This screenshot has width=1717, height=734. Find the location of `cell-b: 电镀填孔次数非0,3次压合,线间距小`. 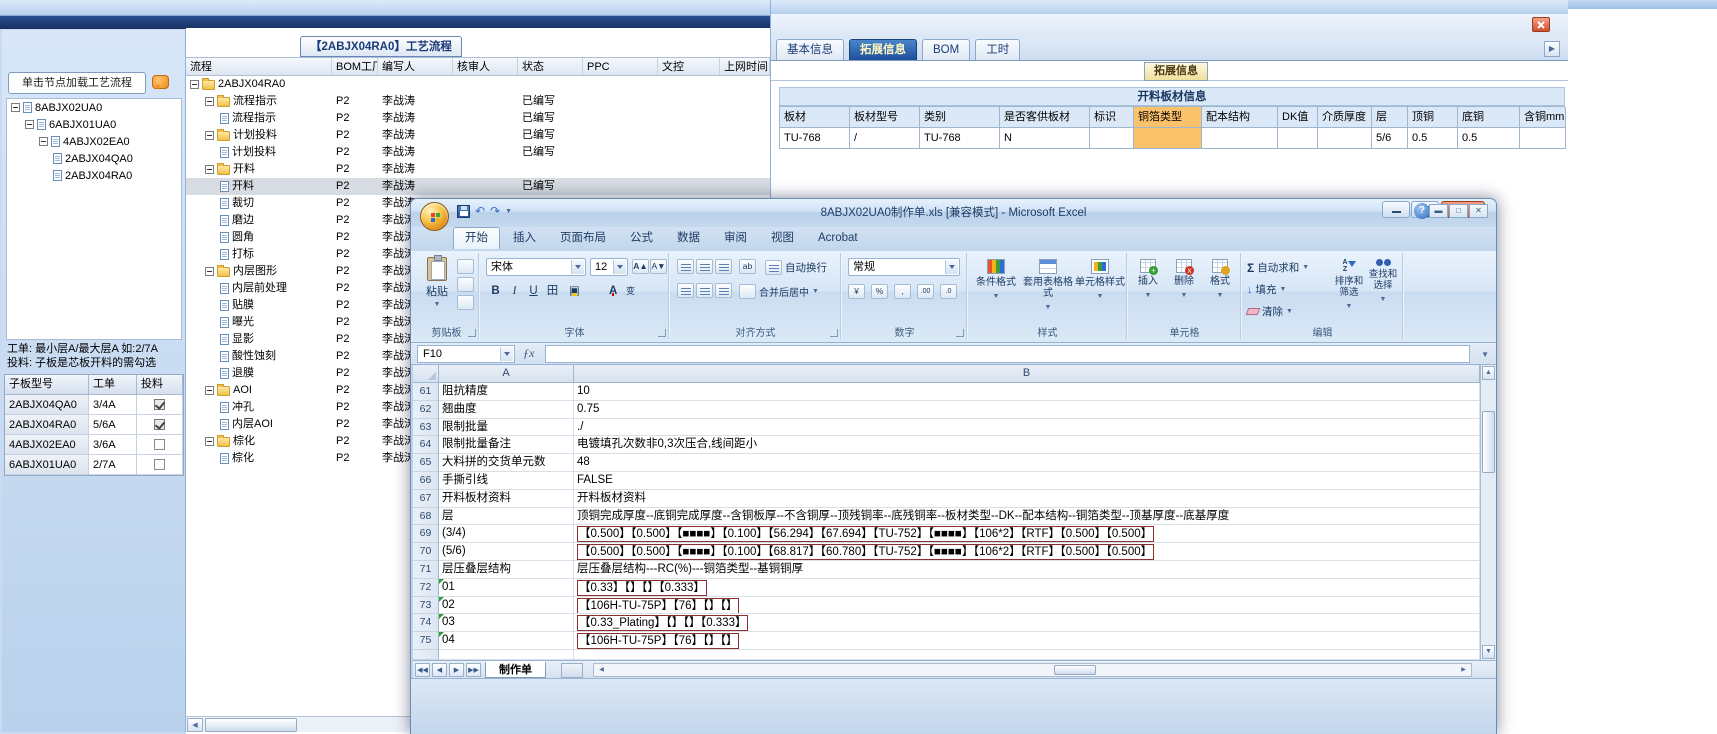

cell-b: 电镀填孔次数非0,3次压合,线间距小 is located at coordinates (1027, 445).